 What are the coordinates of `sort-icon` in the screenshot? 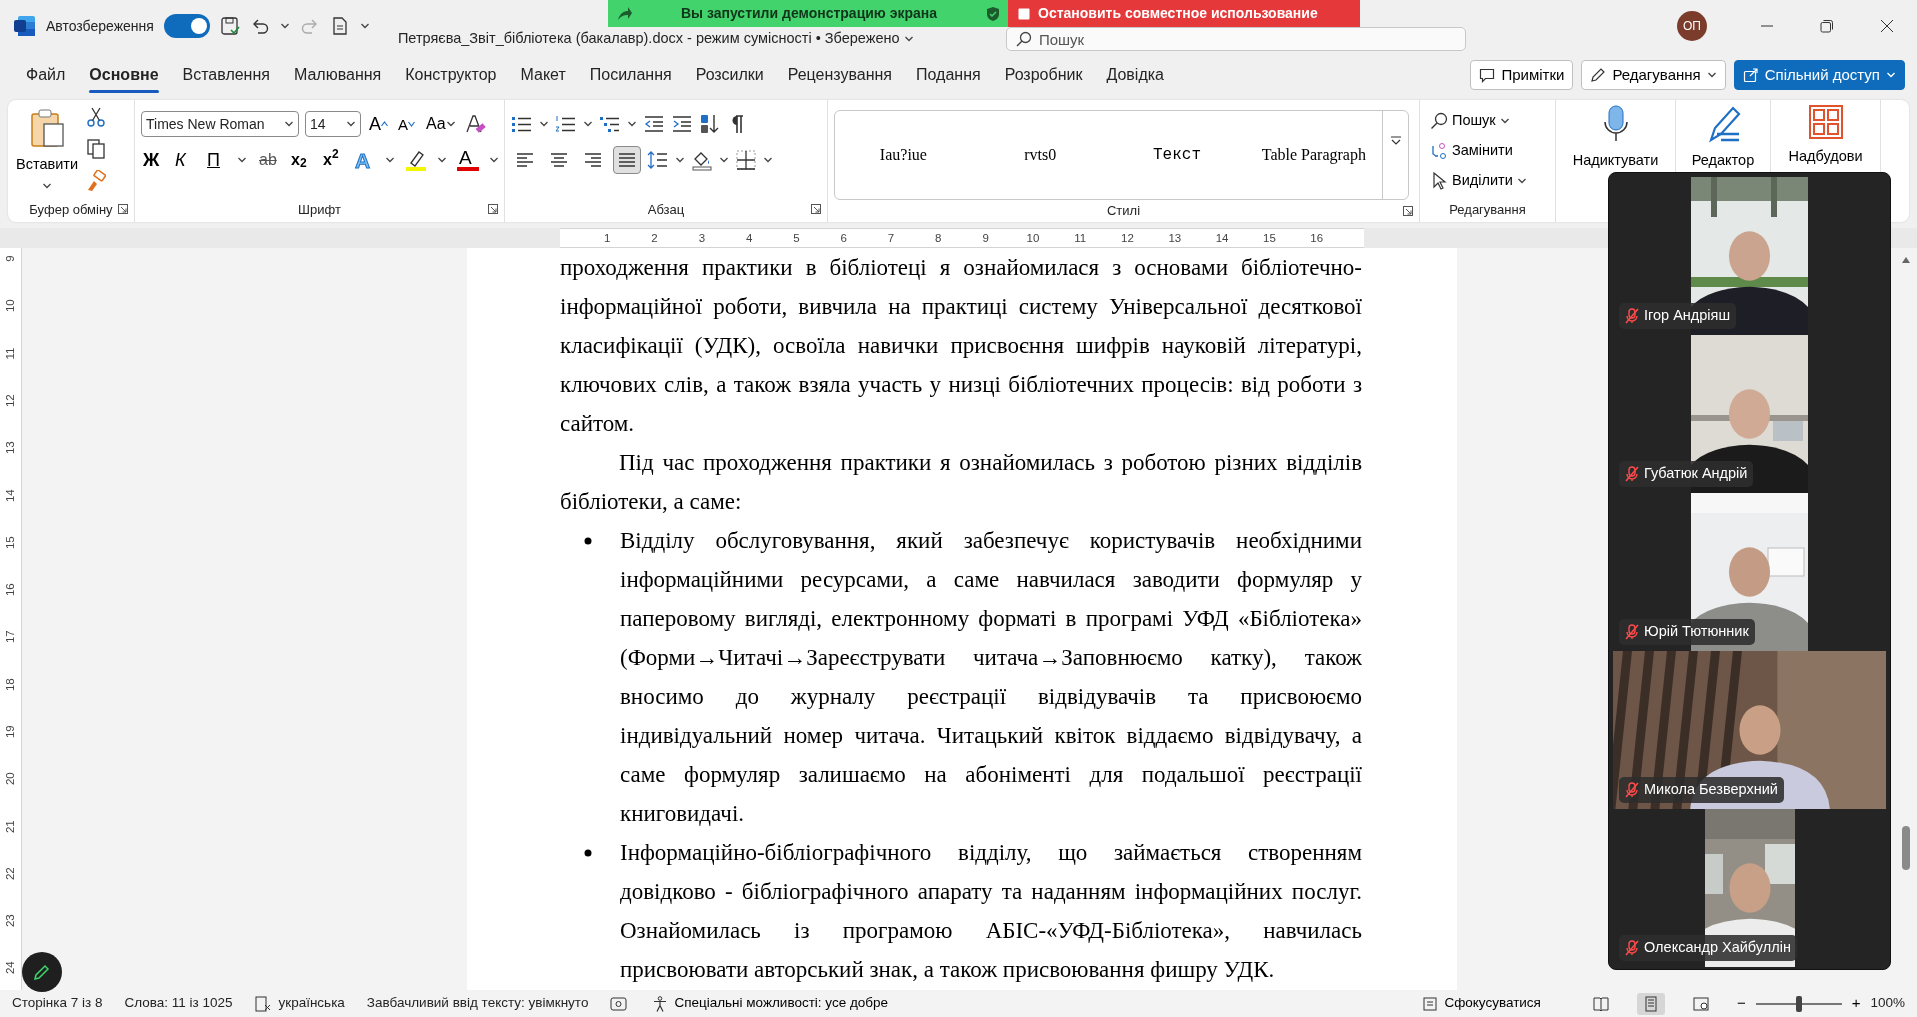 It's located at (710, 124).